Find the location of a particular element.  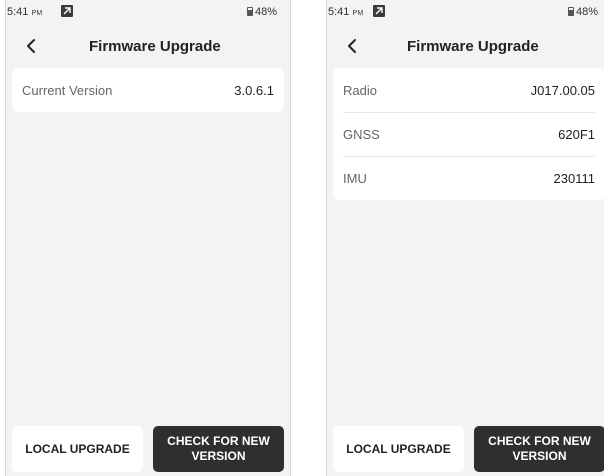

row-label: GNSS is located at coordinates (361, 134).